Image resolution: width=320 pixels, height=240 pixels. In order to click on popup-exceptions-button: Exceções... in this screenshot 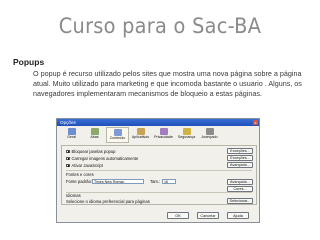, I will do `click(240, 151)`.